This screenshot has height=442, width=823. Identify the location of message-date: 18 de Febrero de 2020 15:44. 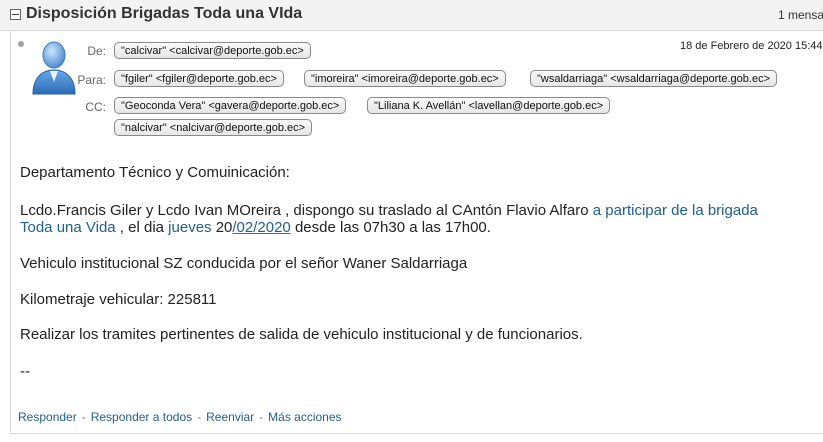
(751, 46).